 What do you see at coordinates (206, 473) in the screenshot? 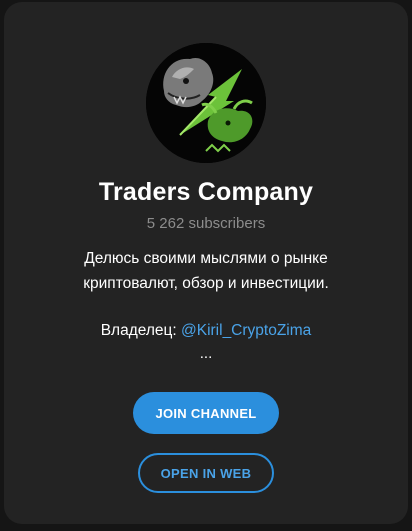
I see `open-in-web-button: OPEN IN WEB` at bounding box center [206, 473].